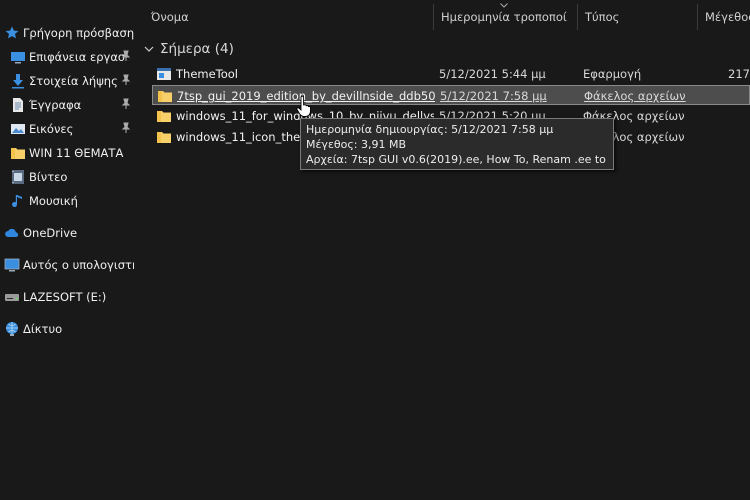  What do you see at coordinates (12, 33) in the screenshot?
I see `star-icon` at bounding box center [12, 33].